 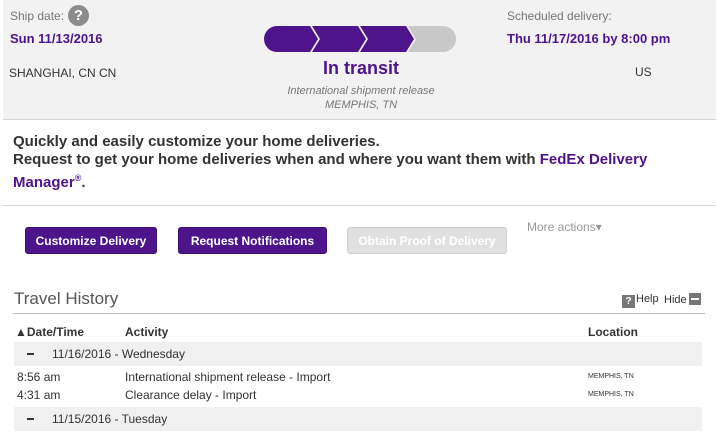 I want to click on progress-start-cap, so click(x=277, y=39).